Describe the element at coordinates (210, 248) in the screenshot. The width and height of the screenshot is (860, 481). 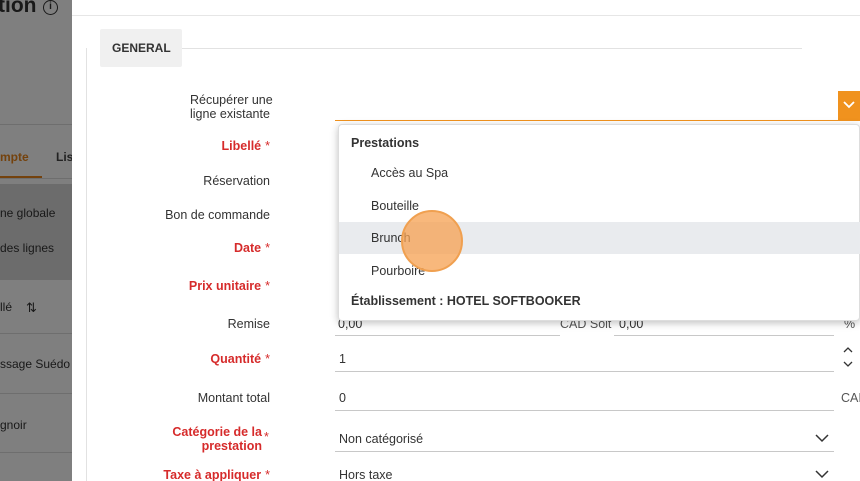
I see `date-label: Date *` at that location.